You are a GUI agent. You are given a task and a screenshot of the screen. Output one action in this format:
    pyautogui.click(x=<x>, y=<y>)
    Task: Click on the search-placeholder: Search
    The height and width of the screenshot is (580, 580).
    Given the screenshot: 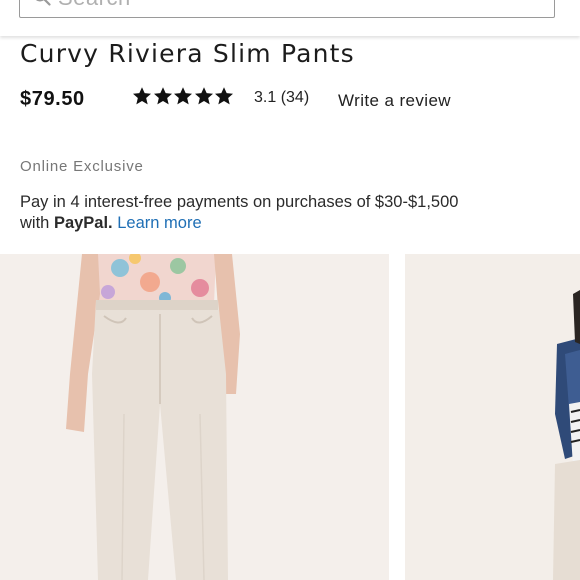 What is the action you would take?
    pyautogui.click(x=94, y=5)
    